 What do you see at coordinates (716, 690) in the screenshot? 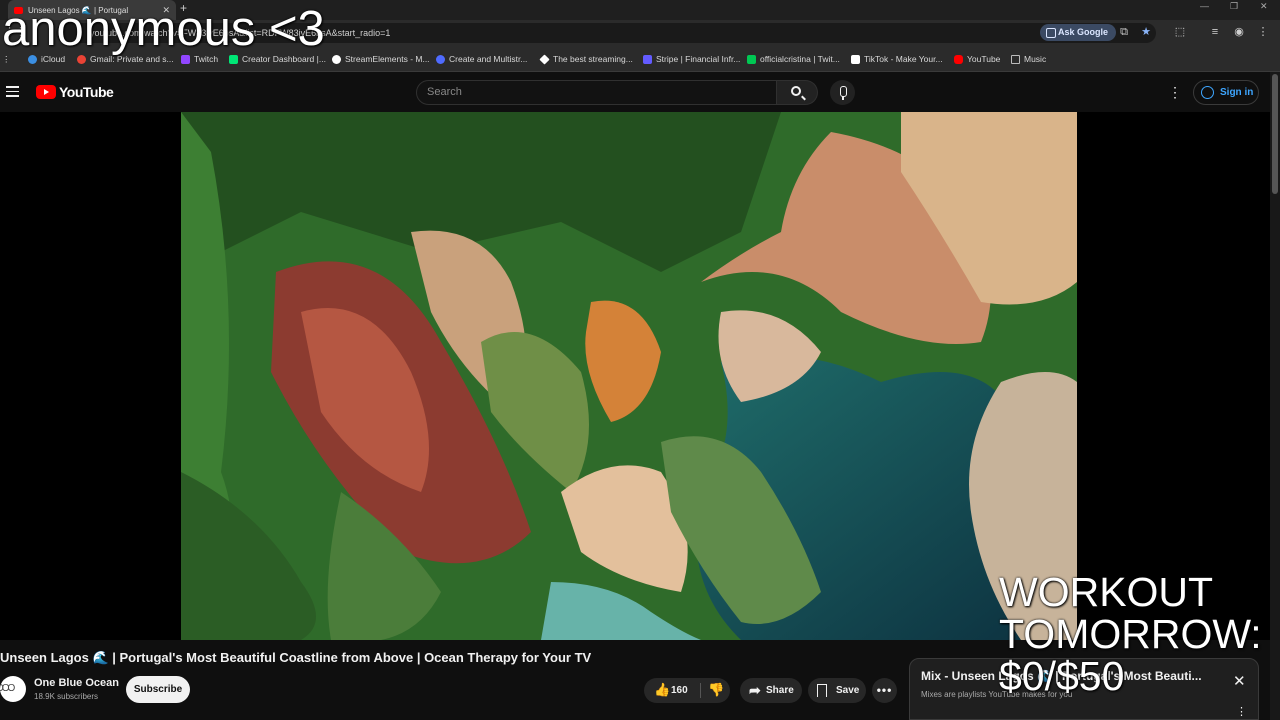
I see `dislike-icon: 👎` at bounding box center [716, 690].